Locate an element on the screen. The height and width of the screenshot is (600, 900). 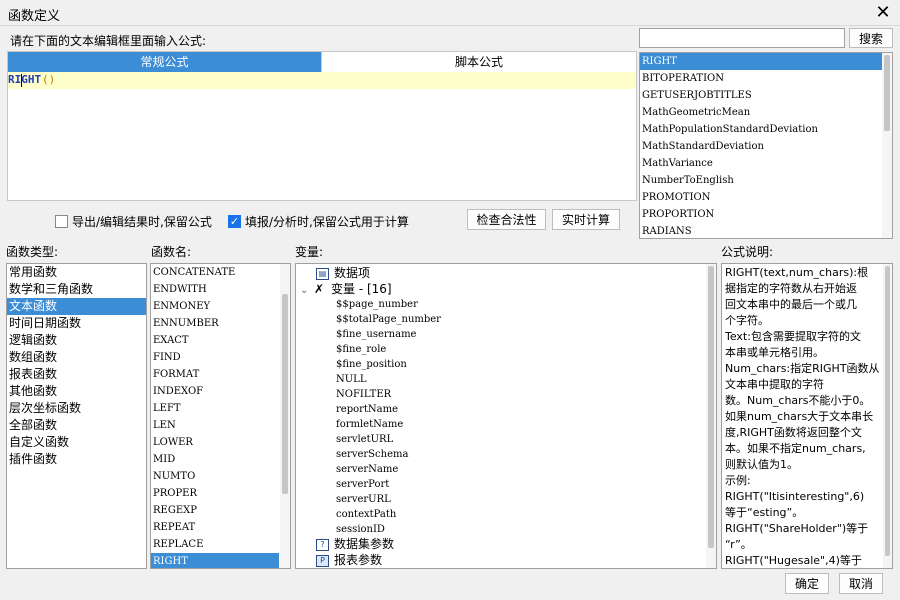
variable-item: serverPort is located at coordinates (362, 484).